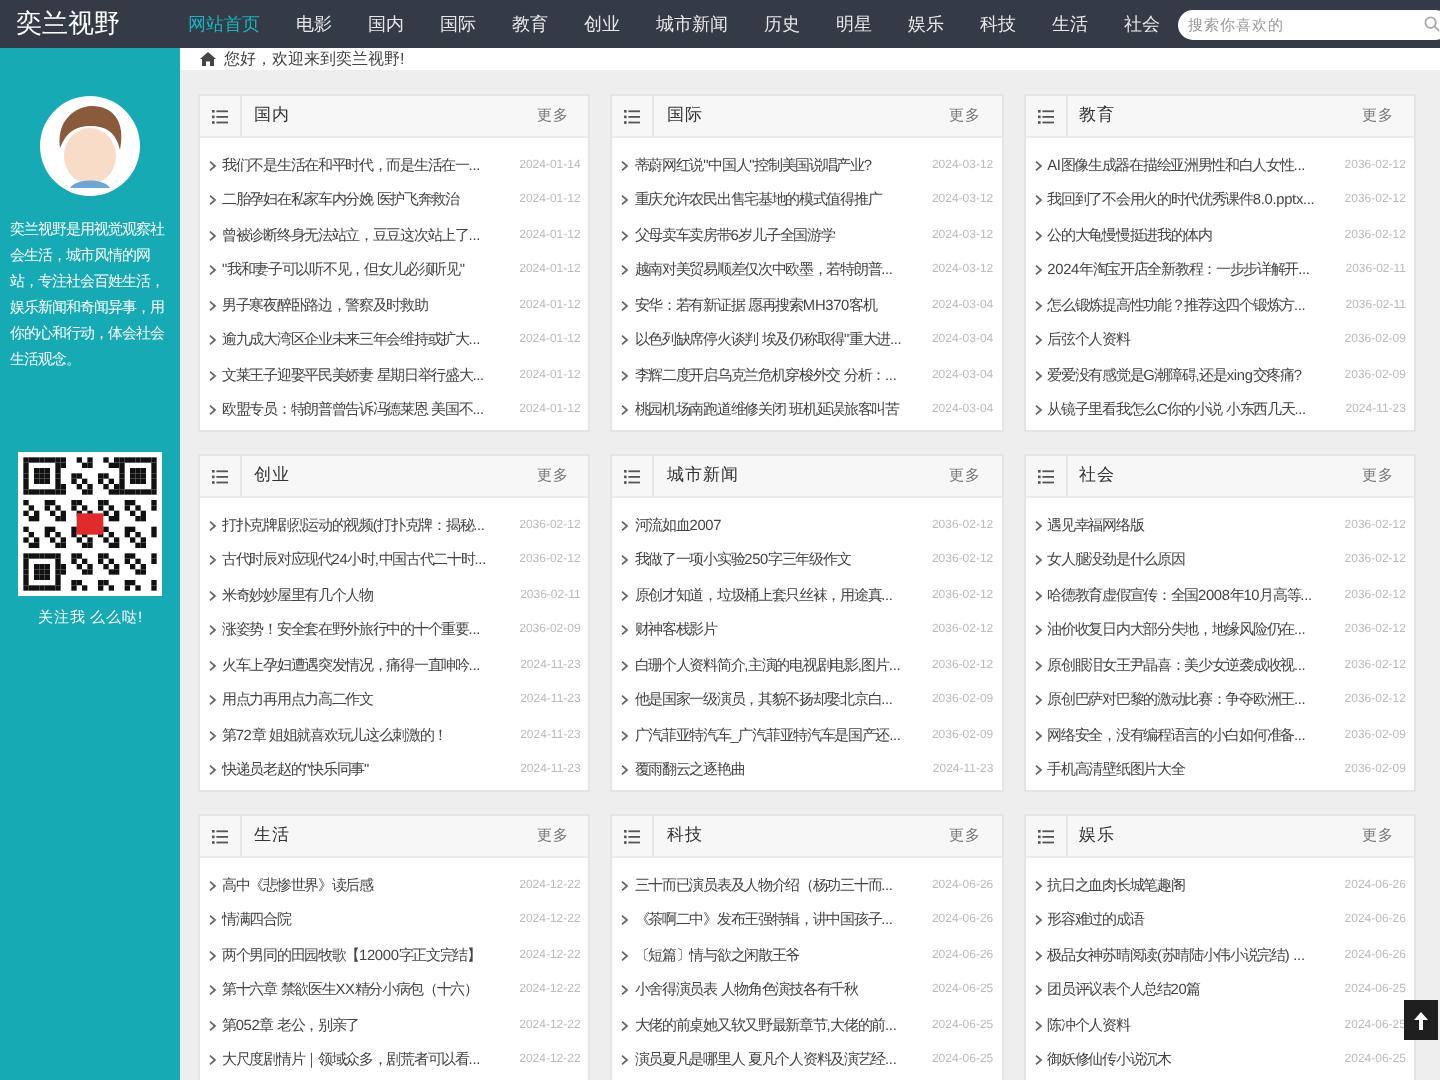 This screenshot has height=1080, width=1440. Describe the element at coordinates (386, 24) in the screenshot. I see `nav-link: 国内` at that location.